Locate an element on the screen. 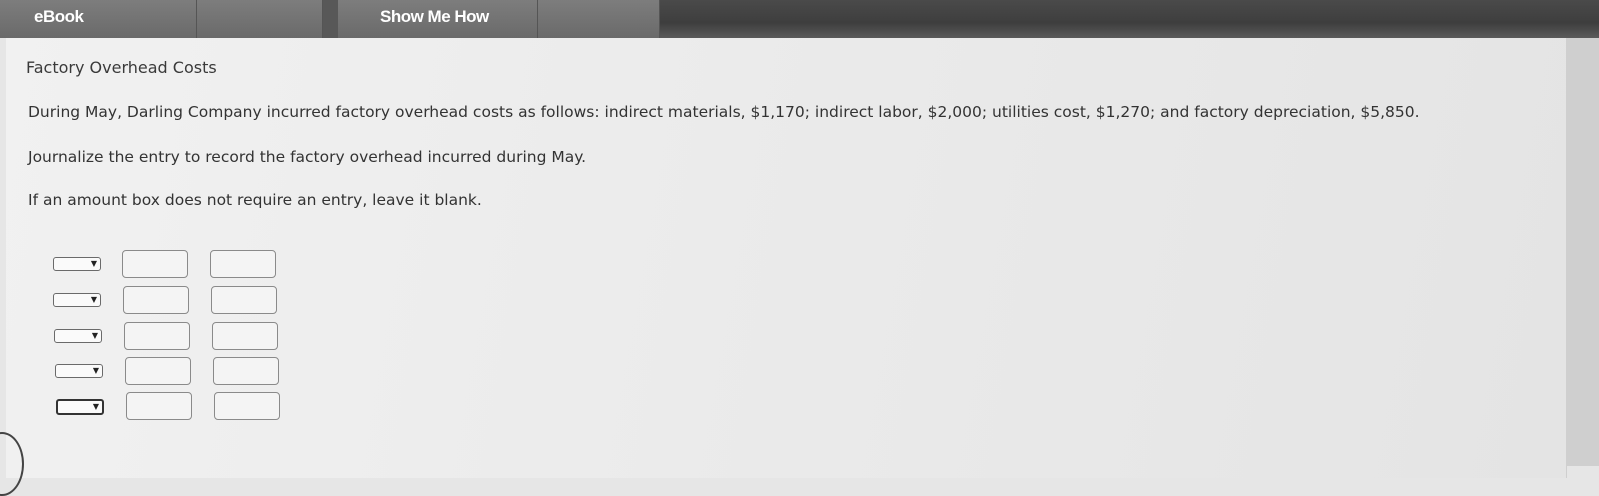  problem-title: Factory Overhead Costs is located at coordinates (121, 67).